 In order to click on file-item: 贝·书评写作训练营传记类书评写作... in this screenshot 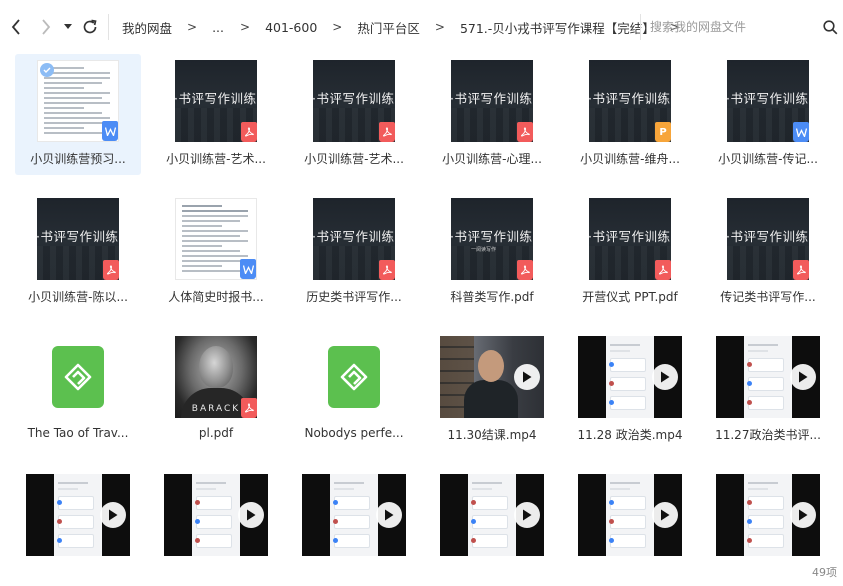, I will do `click(768, 252)`.